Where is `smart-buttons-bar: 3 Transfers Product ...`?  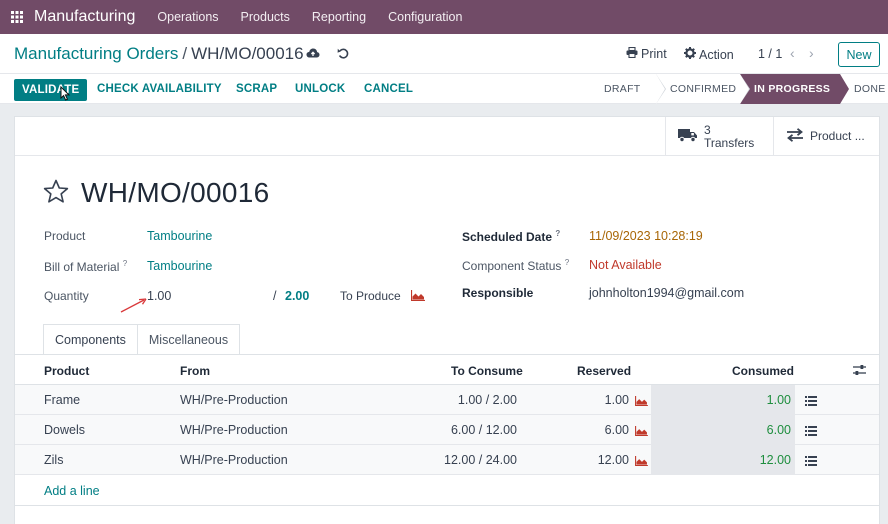
smart-buttons-bar: 3 Transfers Product ... is located at coordinates (447, 136).